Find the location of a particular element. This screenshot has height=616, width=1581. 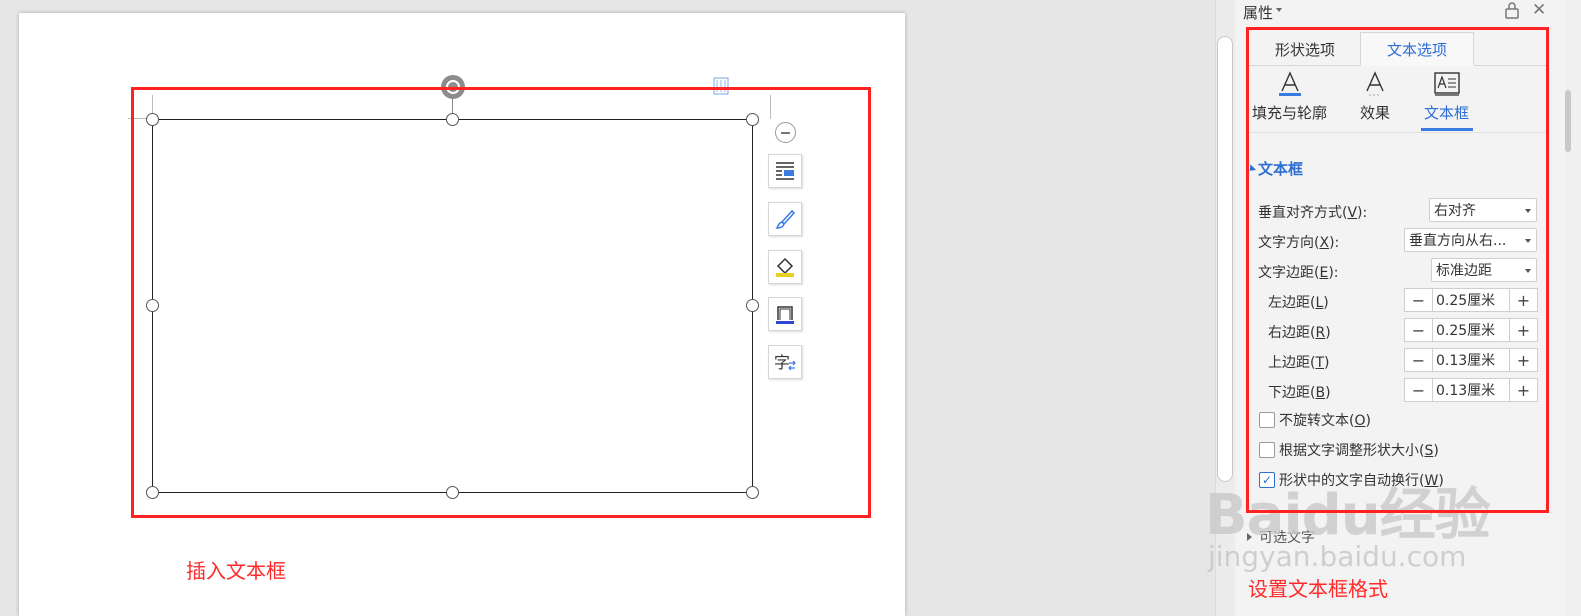

panel-scrollbar-thumb is located at coordinates (1568, 121).